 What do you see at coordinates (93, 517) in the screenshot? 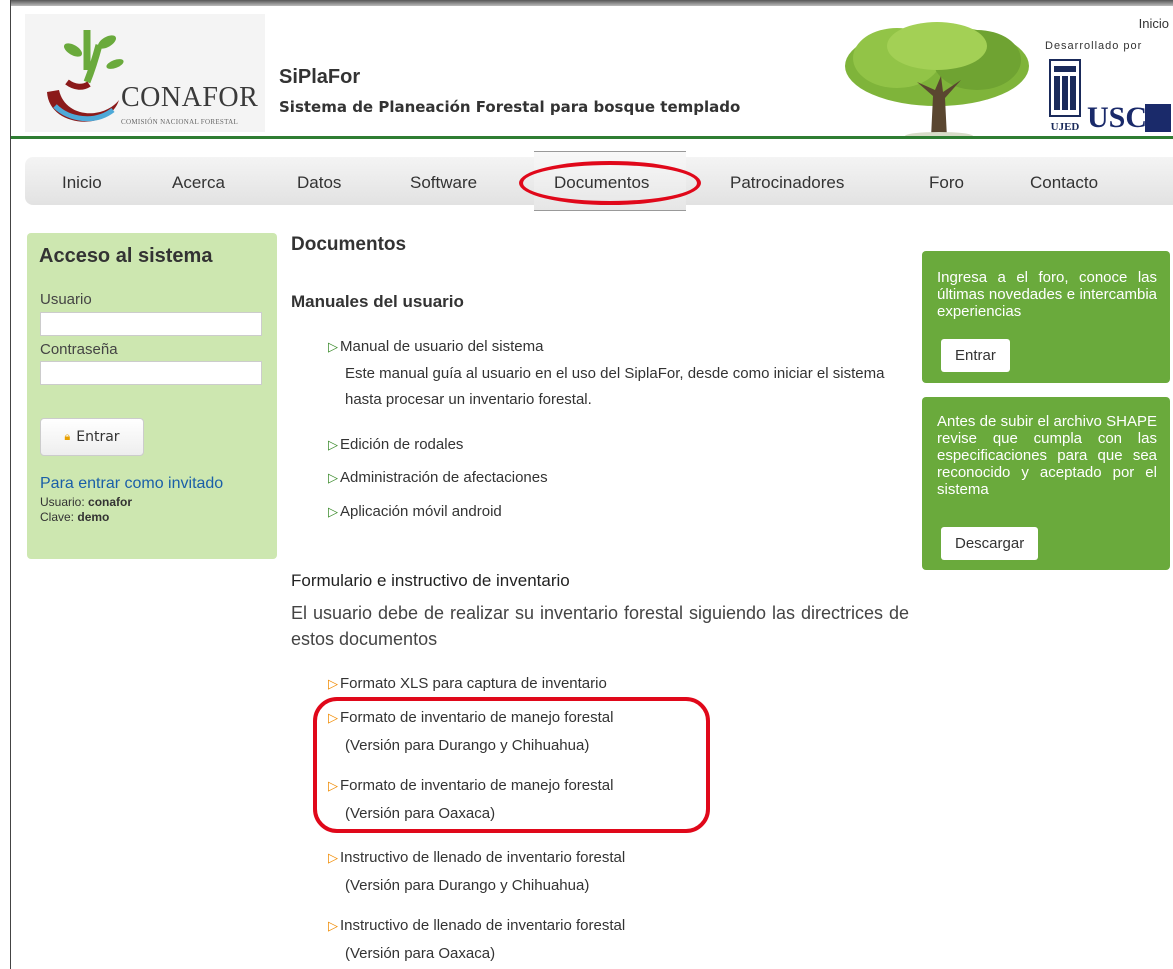
I see `guest-key-value: demo` at bounding box center [93, 517].